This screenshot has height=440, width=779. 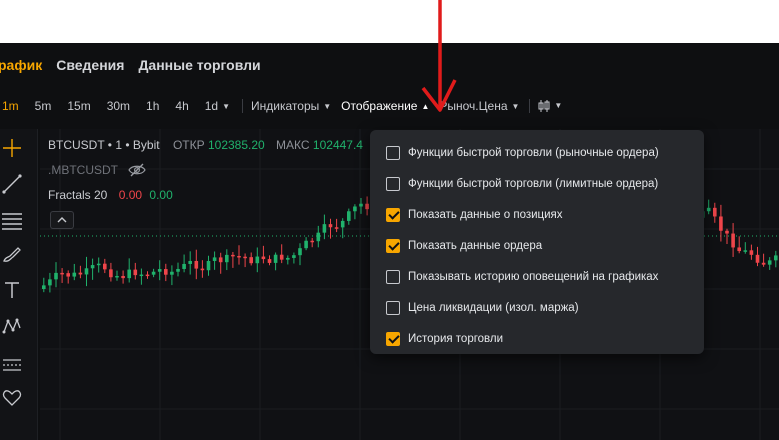 I want to click on trend-line-icon, so click(x=12, y=184).